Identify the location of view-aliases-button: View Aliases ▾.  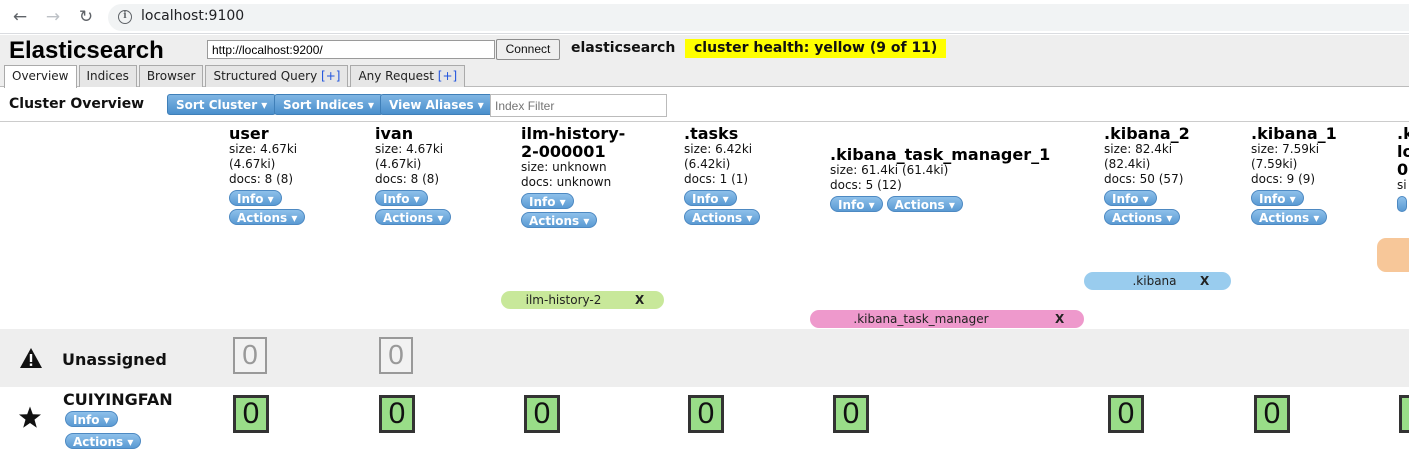
(436, 104).